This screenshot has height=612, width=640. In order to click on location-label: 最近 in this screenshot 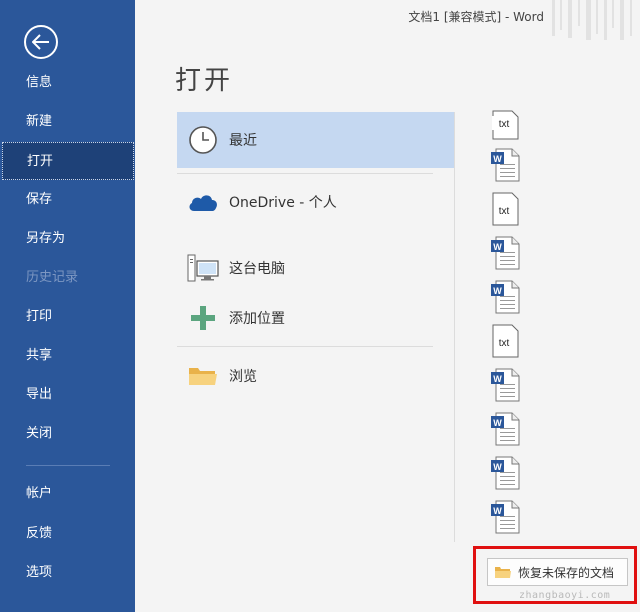, I will do `click(243, 141)`.